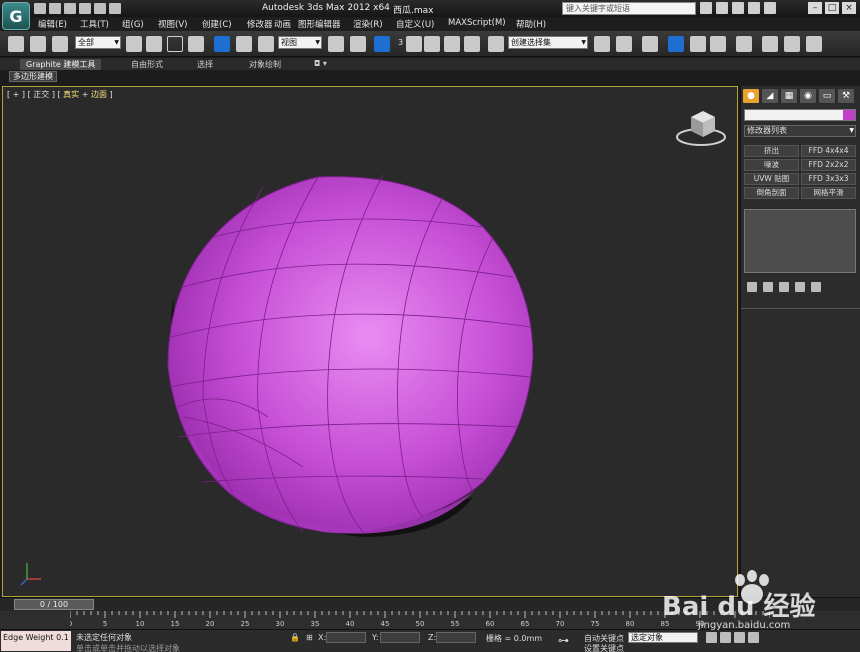  I want to click on select-scale-icon, so click(266, 44).